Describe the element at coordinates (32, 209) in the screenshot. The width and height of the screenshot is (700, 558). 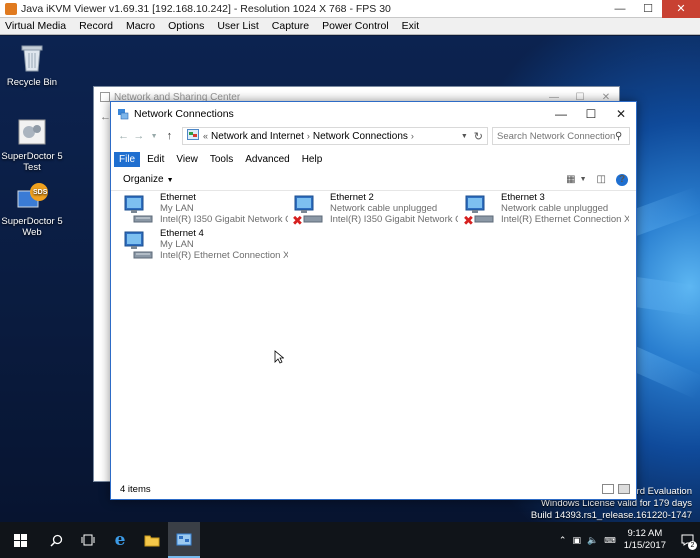
I see `desktop-icon-superdoctor-web: SDS SuperDoctor 5 Web` at that location.